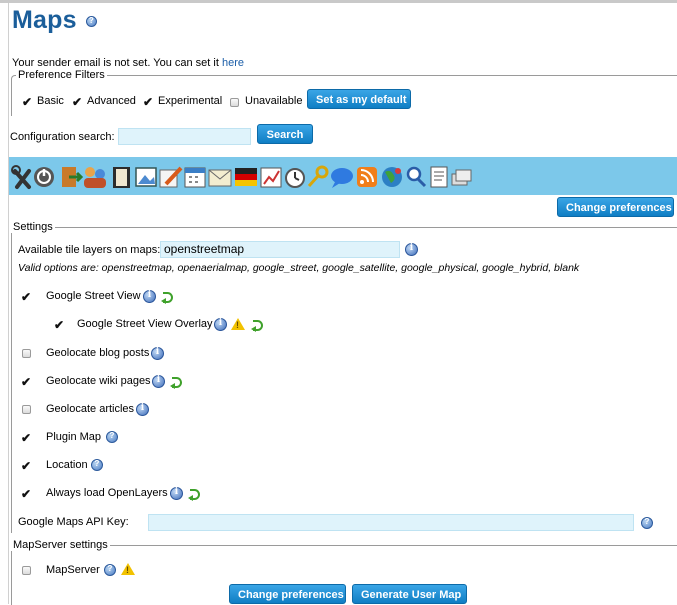  I want to click on mapserver-legend: MapServer settings, so click(60, 545).